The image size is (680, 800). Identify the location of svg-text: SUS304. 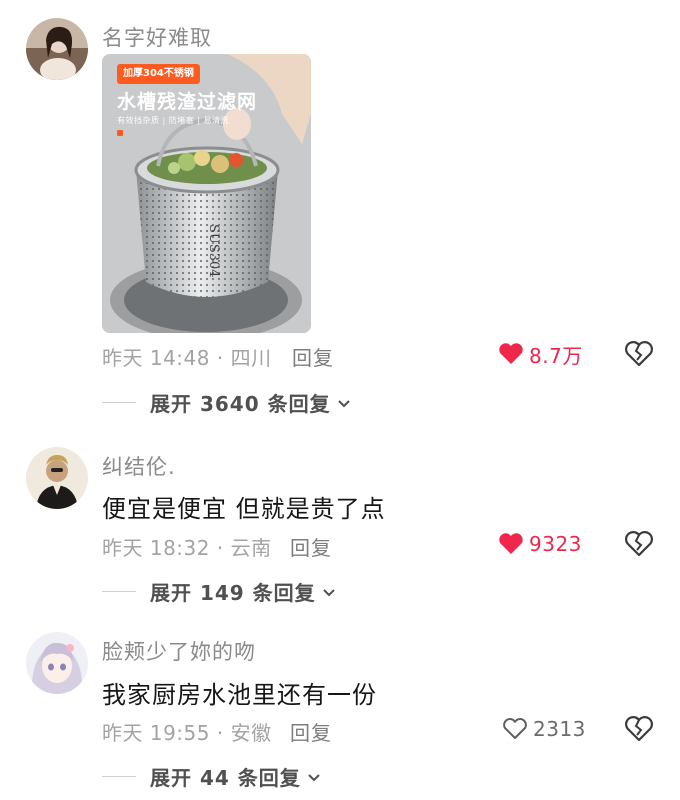
(213, 251).